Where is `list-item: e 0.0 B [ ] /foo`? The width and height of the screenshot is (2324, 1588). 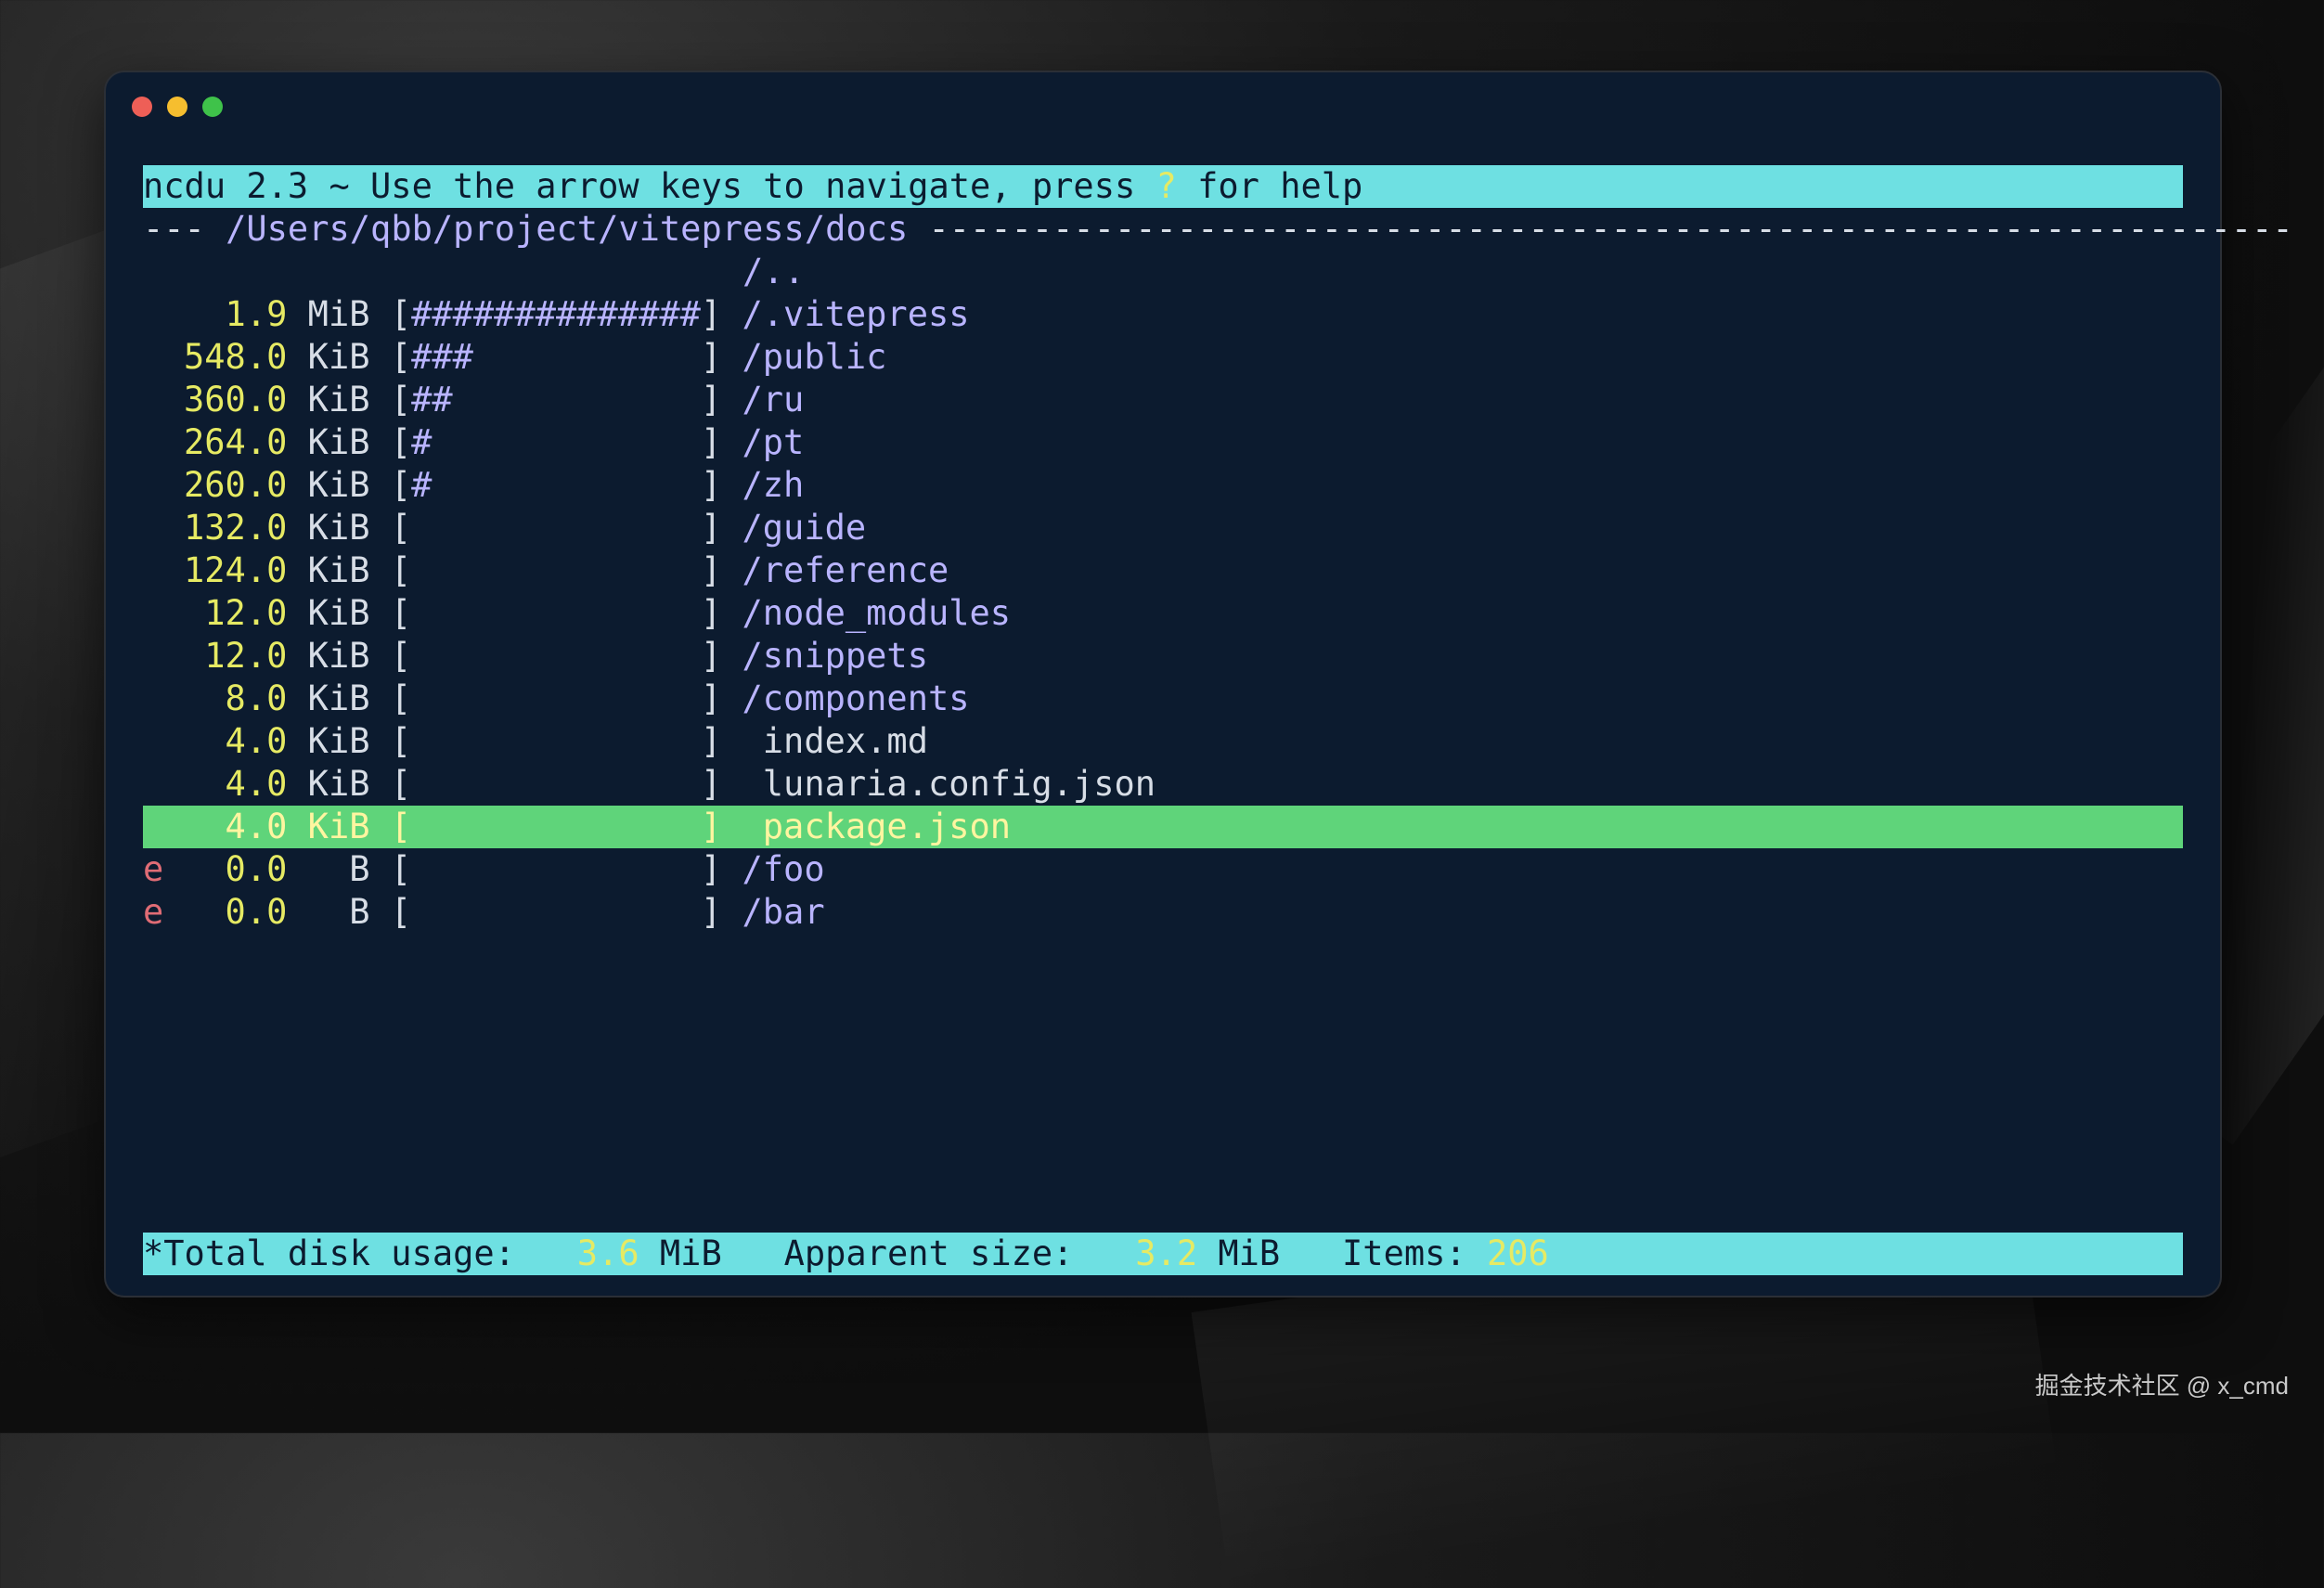 list-item: e 0.0 B [ ] /foo is located at coordinates (1163, 869).